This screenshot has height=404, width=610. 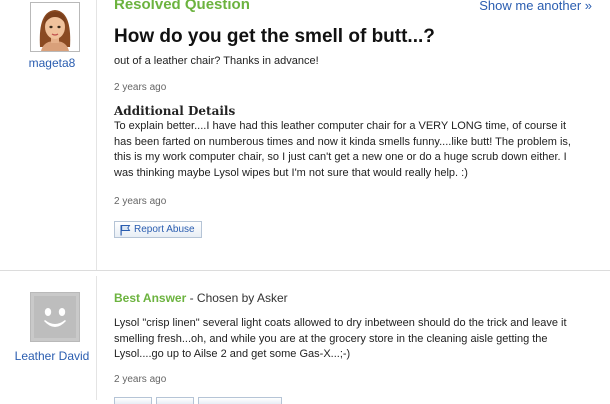 What do you see at coordinates (150, 298) in the screenshot?
I see `best-answer-label: Best Answer` at bounding box center [150, 298].